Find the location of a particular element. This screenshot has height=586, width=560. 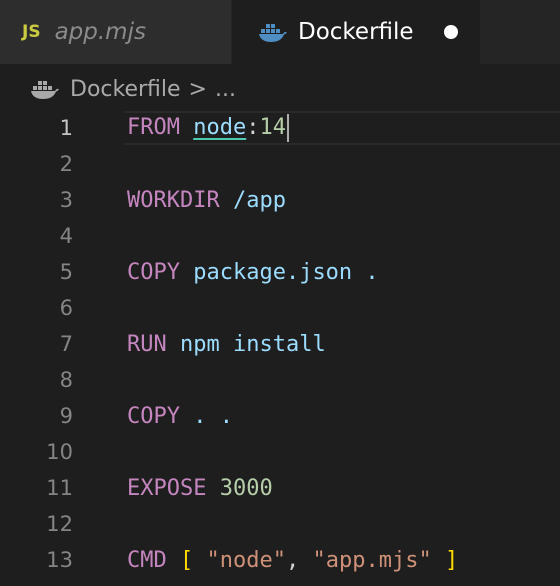

tab-label: Dockerfile is located at coordinates (356, 32).